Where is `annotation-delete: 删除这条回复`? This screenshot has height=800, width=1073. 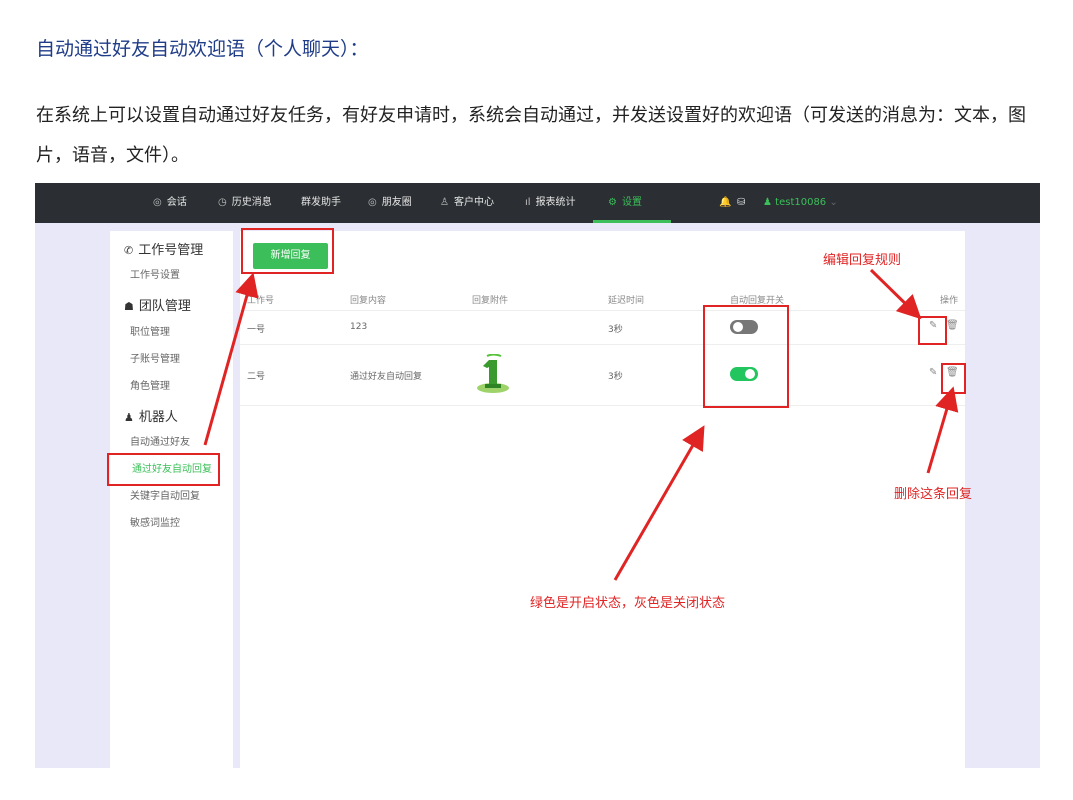
annotation-delete: 删除这条回复 is located at coordinates (933, 494).